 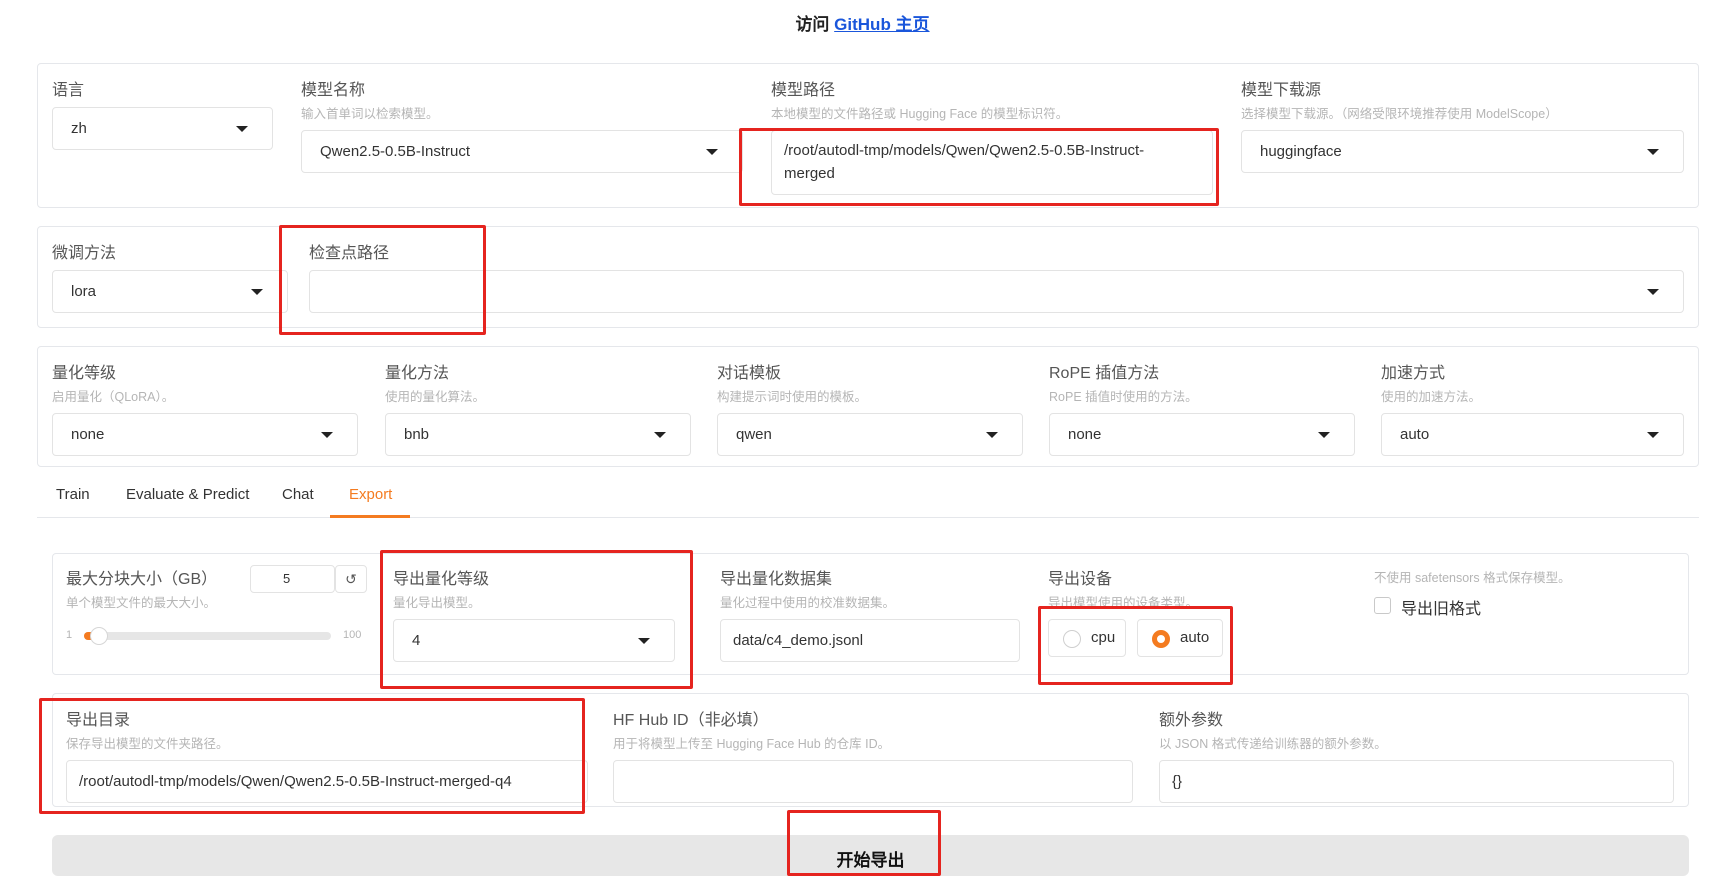 I want to click on highlight-start-button, so click(x=864, y=843).